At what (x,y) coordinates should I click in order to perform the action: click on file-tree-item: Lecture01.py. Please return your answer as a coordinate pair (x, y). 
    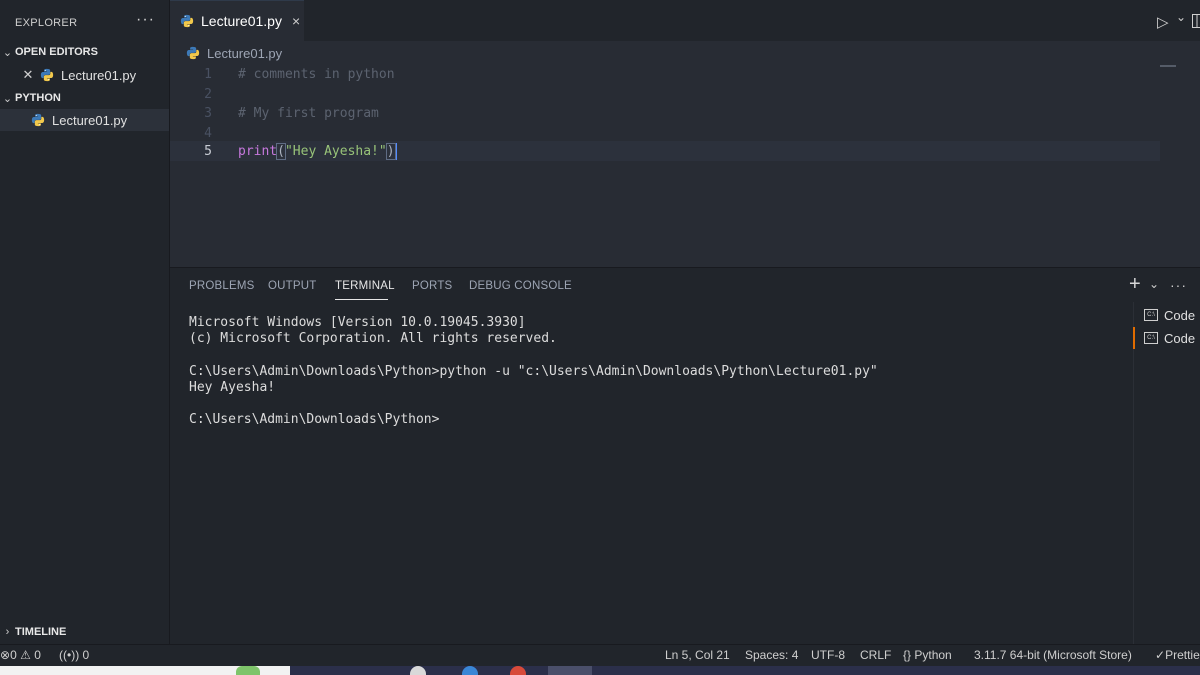
    Looking at the image, I should click on (84, 120).